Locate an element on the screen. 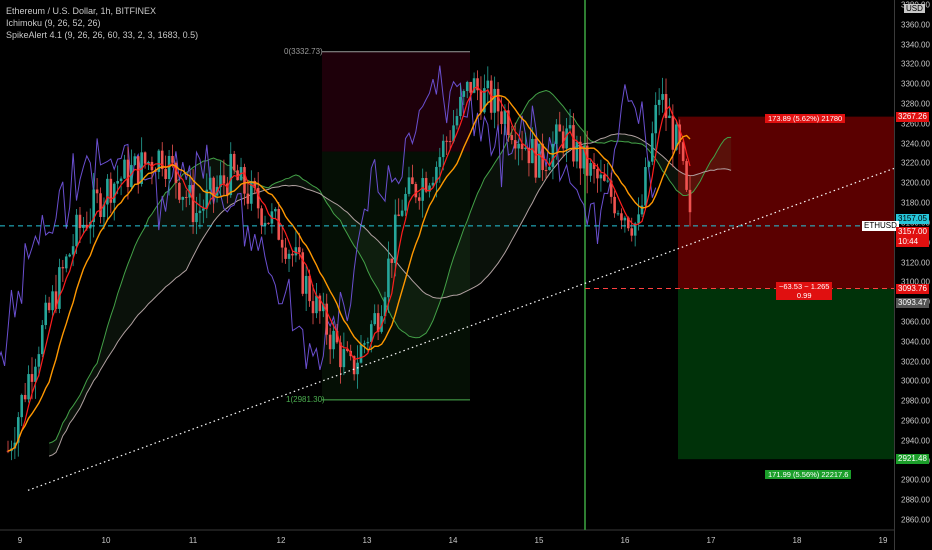  price-tick-label: 3320.00 is located at coordinates (915, 64).